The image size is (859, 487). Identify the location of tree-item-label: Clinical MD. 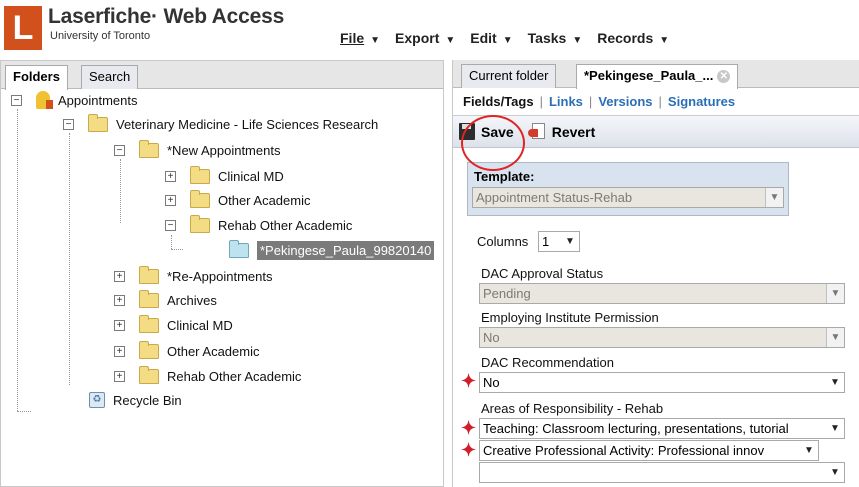
(200, 325).